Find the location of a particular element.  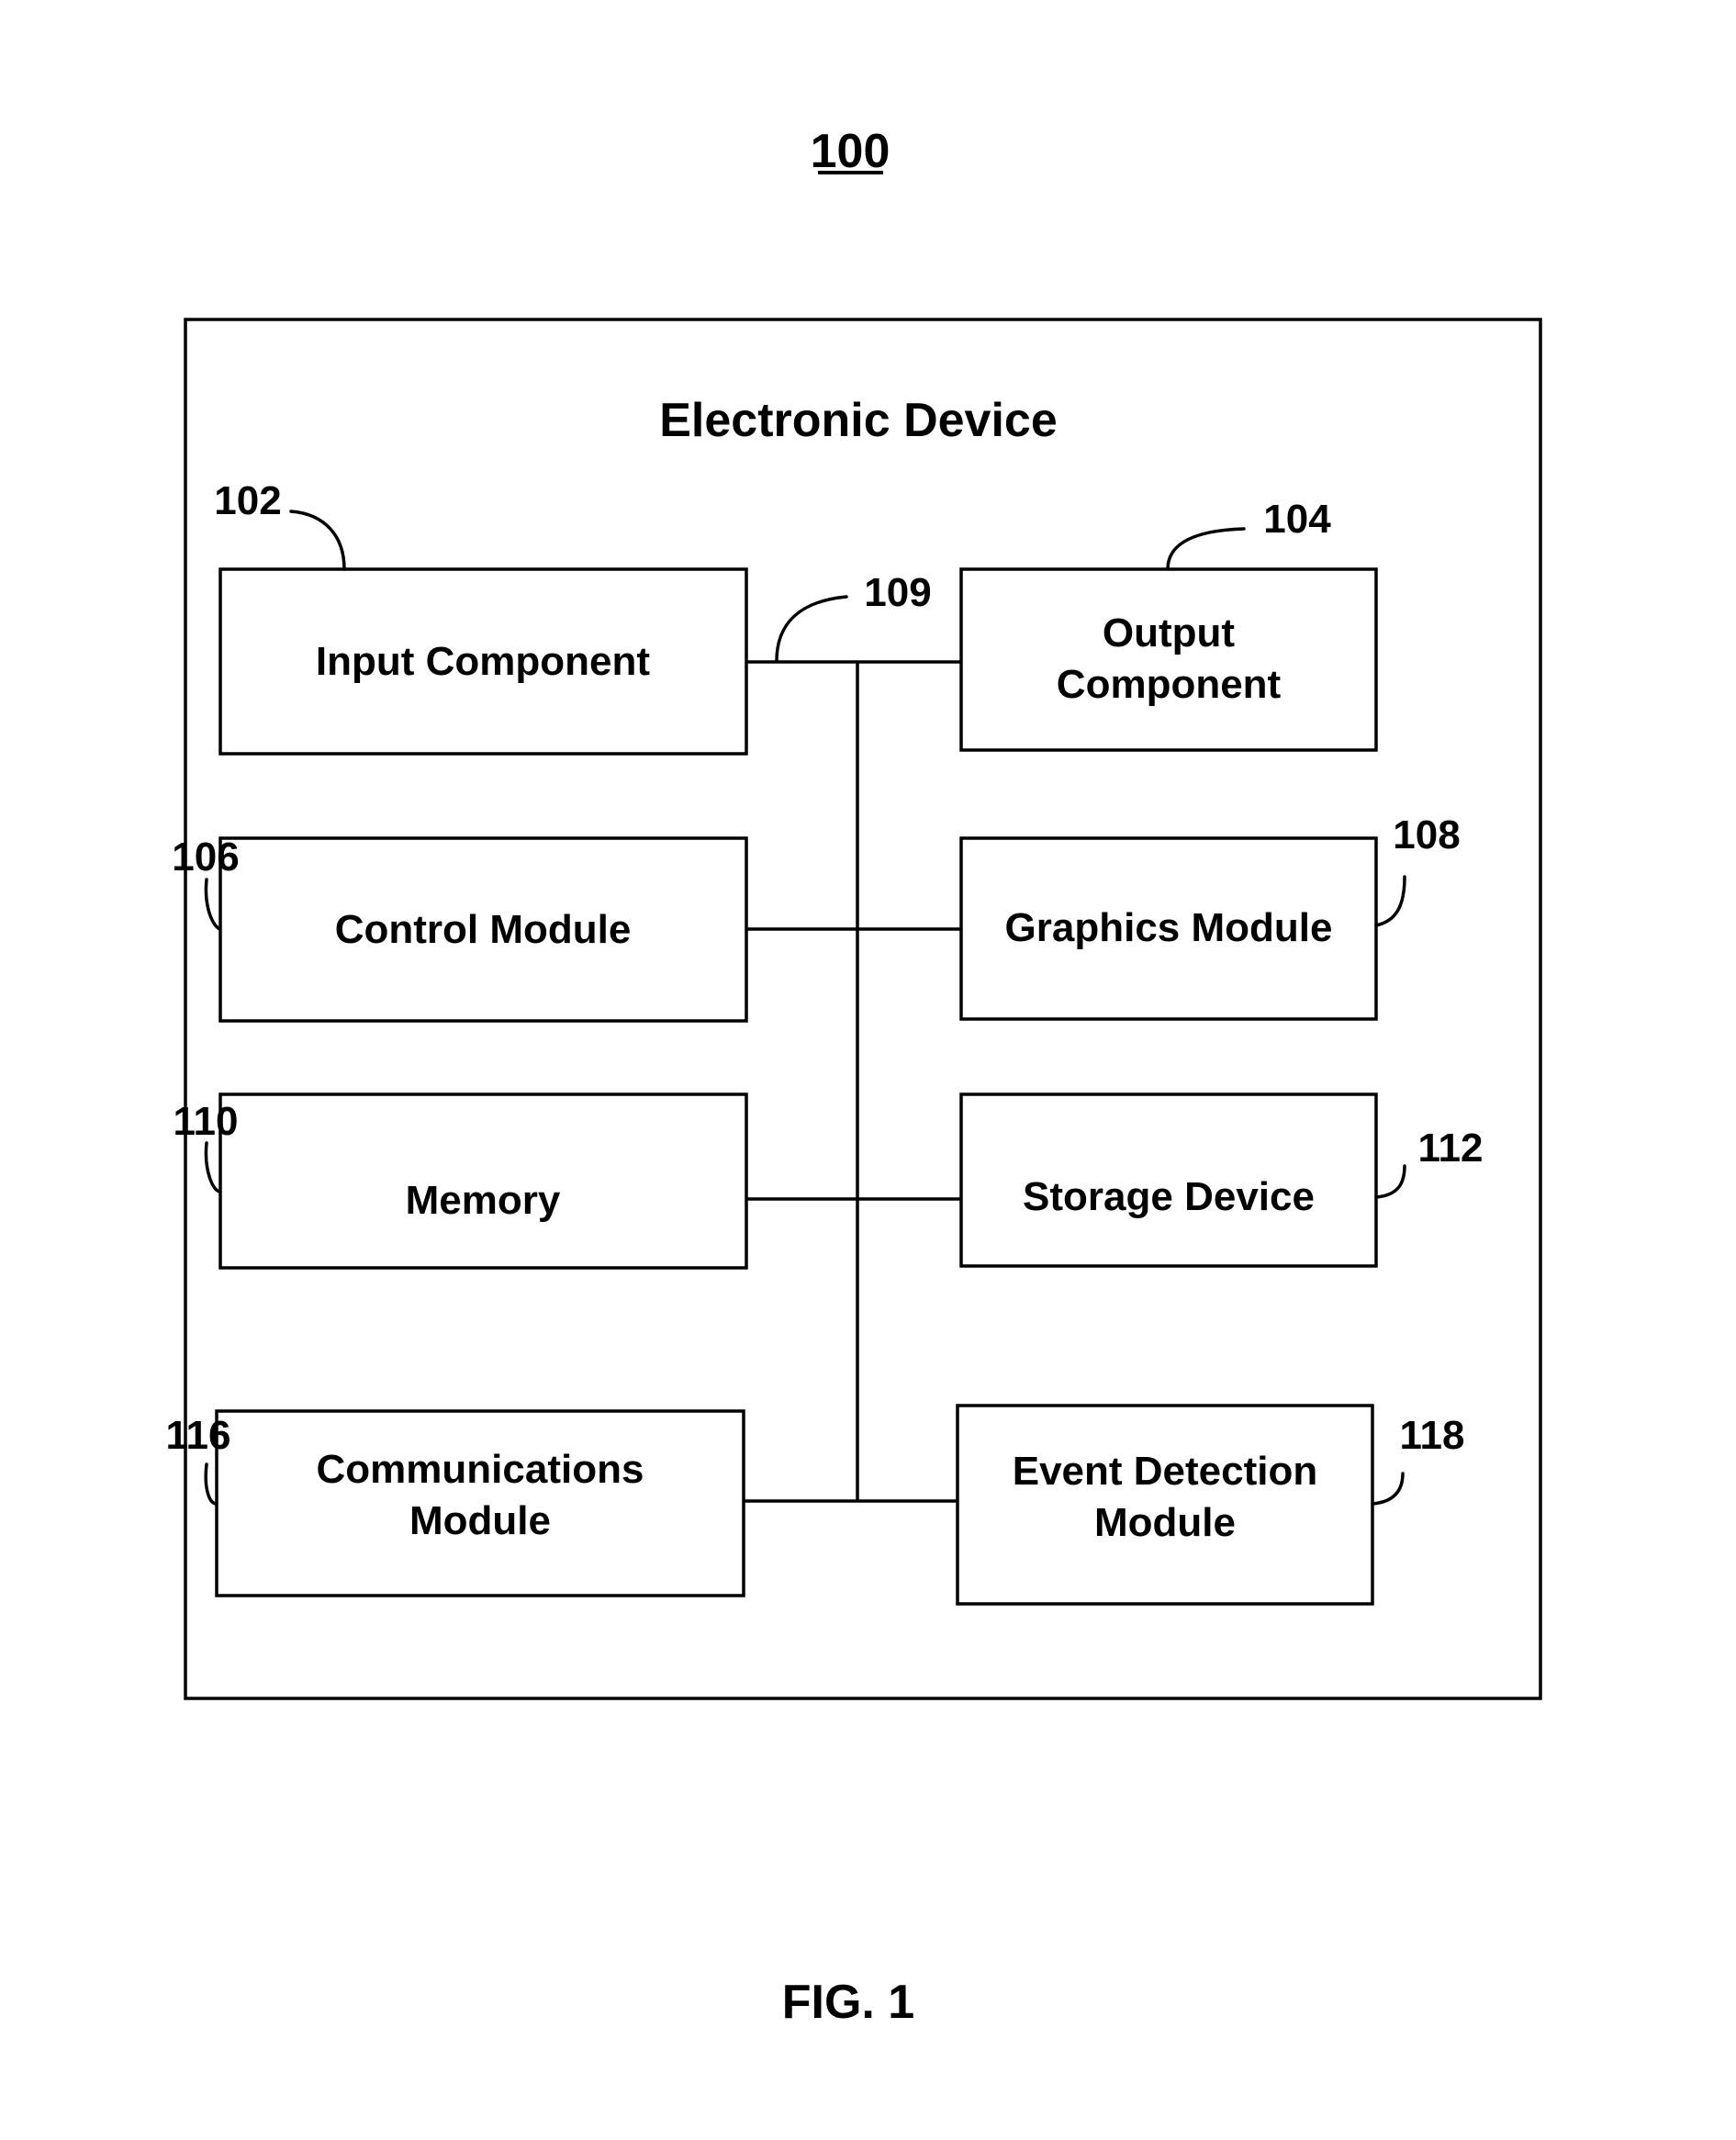

input-component: Input Component 102 is located at coordinates (481, 617).